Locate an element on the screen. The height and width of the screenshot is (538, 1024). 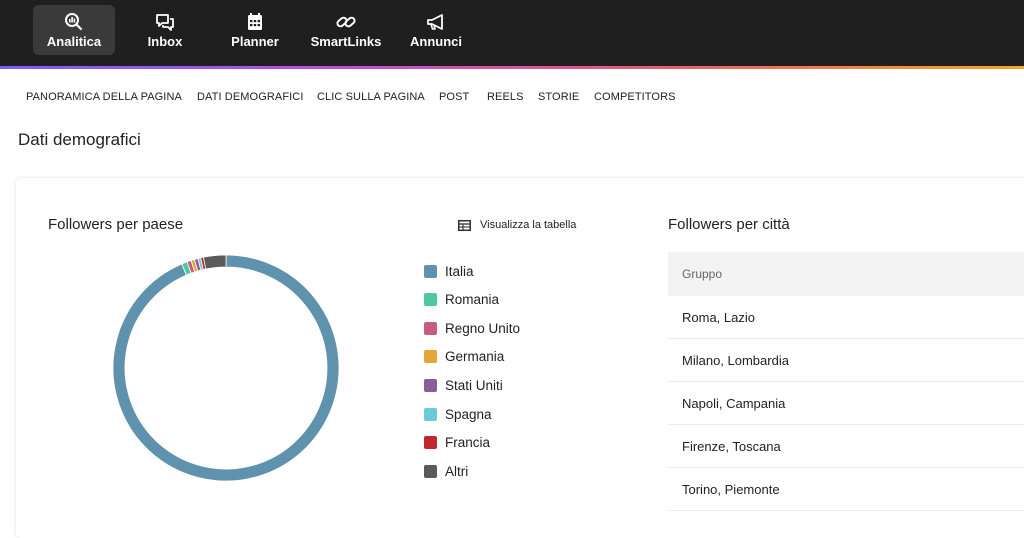
legend-label: Stati Uniti is located at coordinates (474, 385).